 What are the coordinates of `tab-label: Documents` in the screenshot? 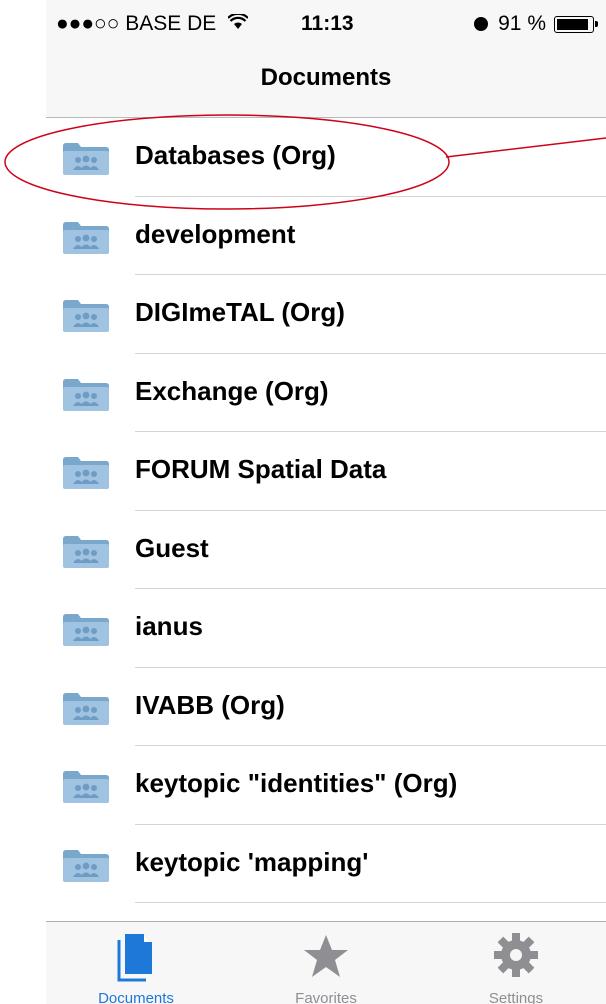 It's located at (136, 997).